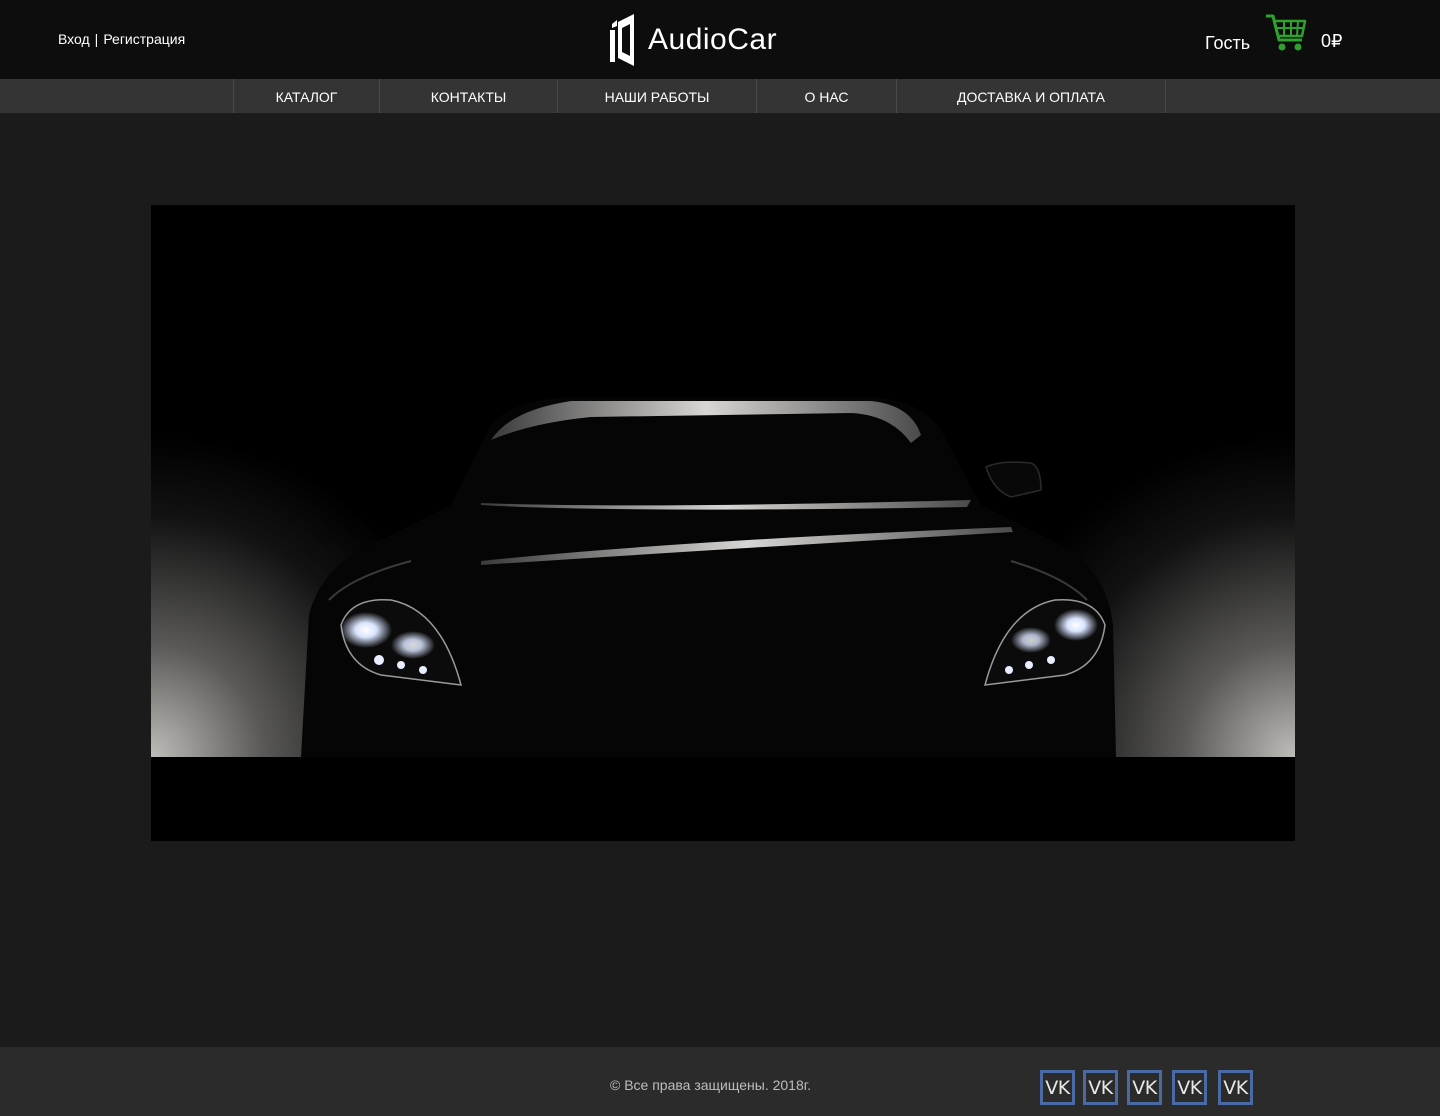 The image size is (1440, 1116). I want to click on site-logo: AudioCar, so click(693, 40).